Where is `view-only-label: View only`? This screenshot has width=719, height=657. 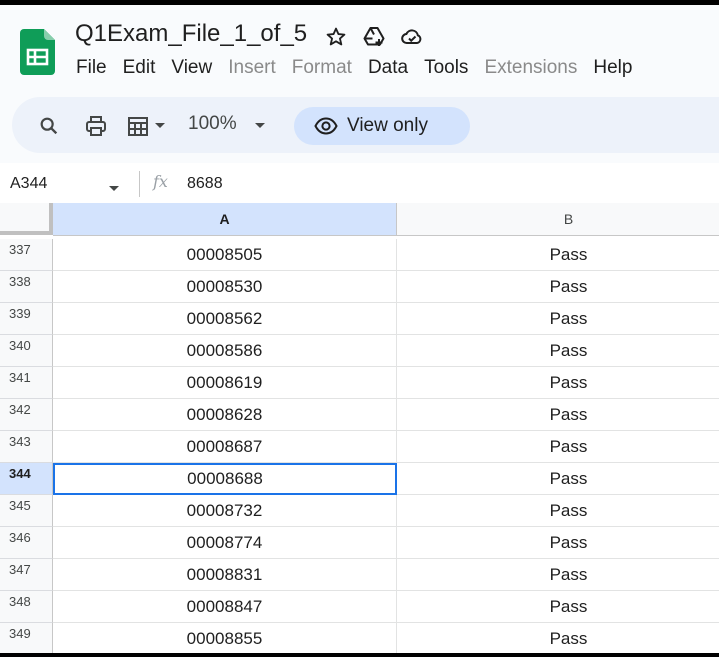
view-only-label: View only is located at coordinates (387, 125).